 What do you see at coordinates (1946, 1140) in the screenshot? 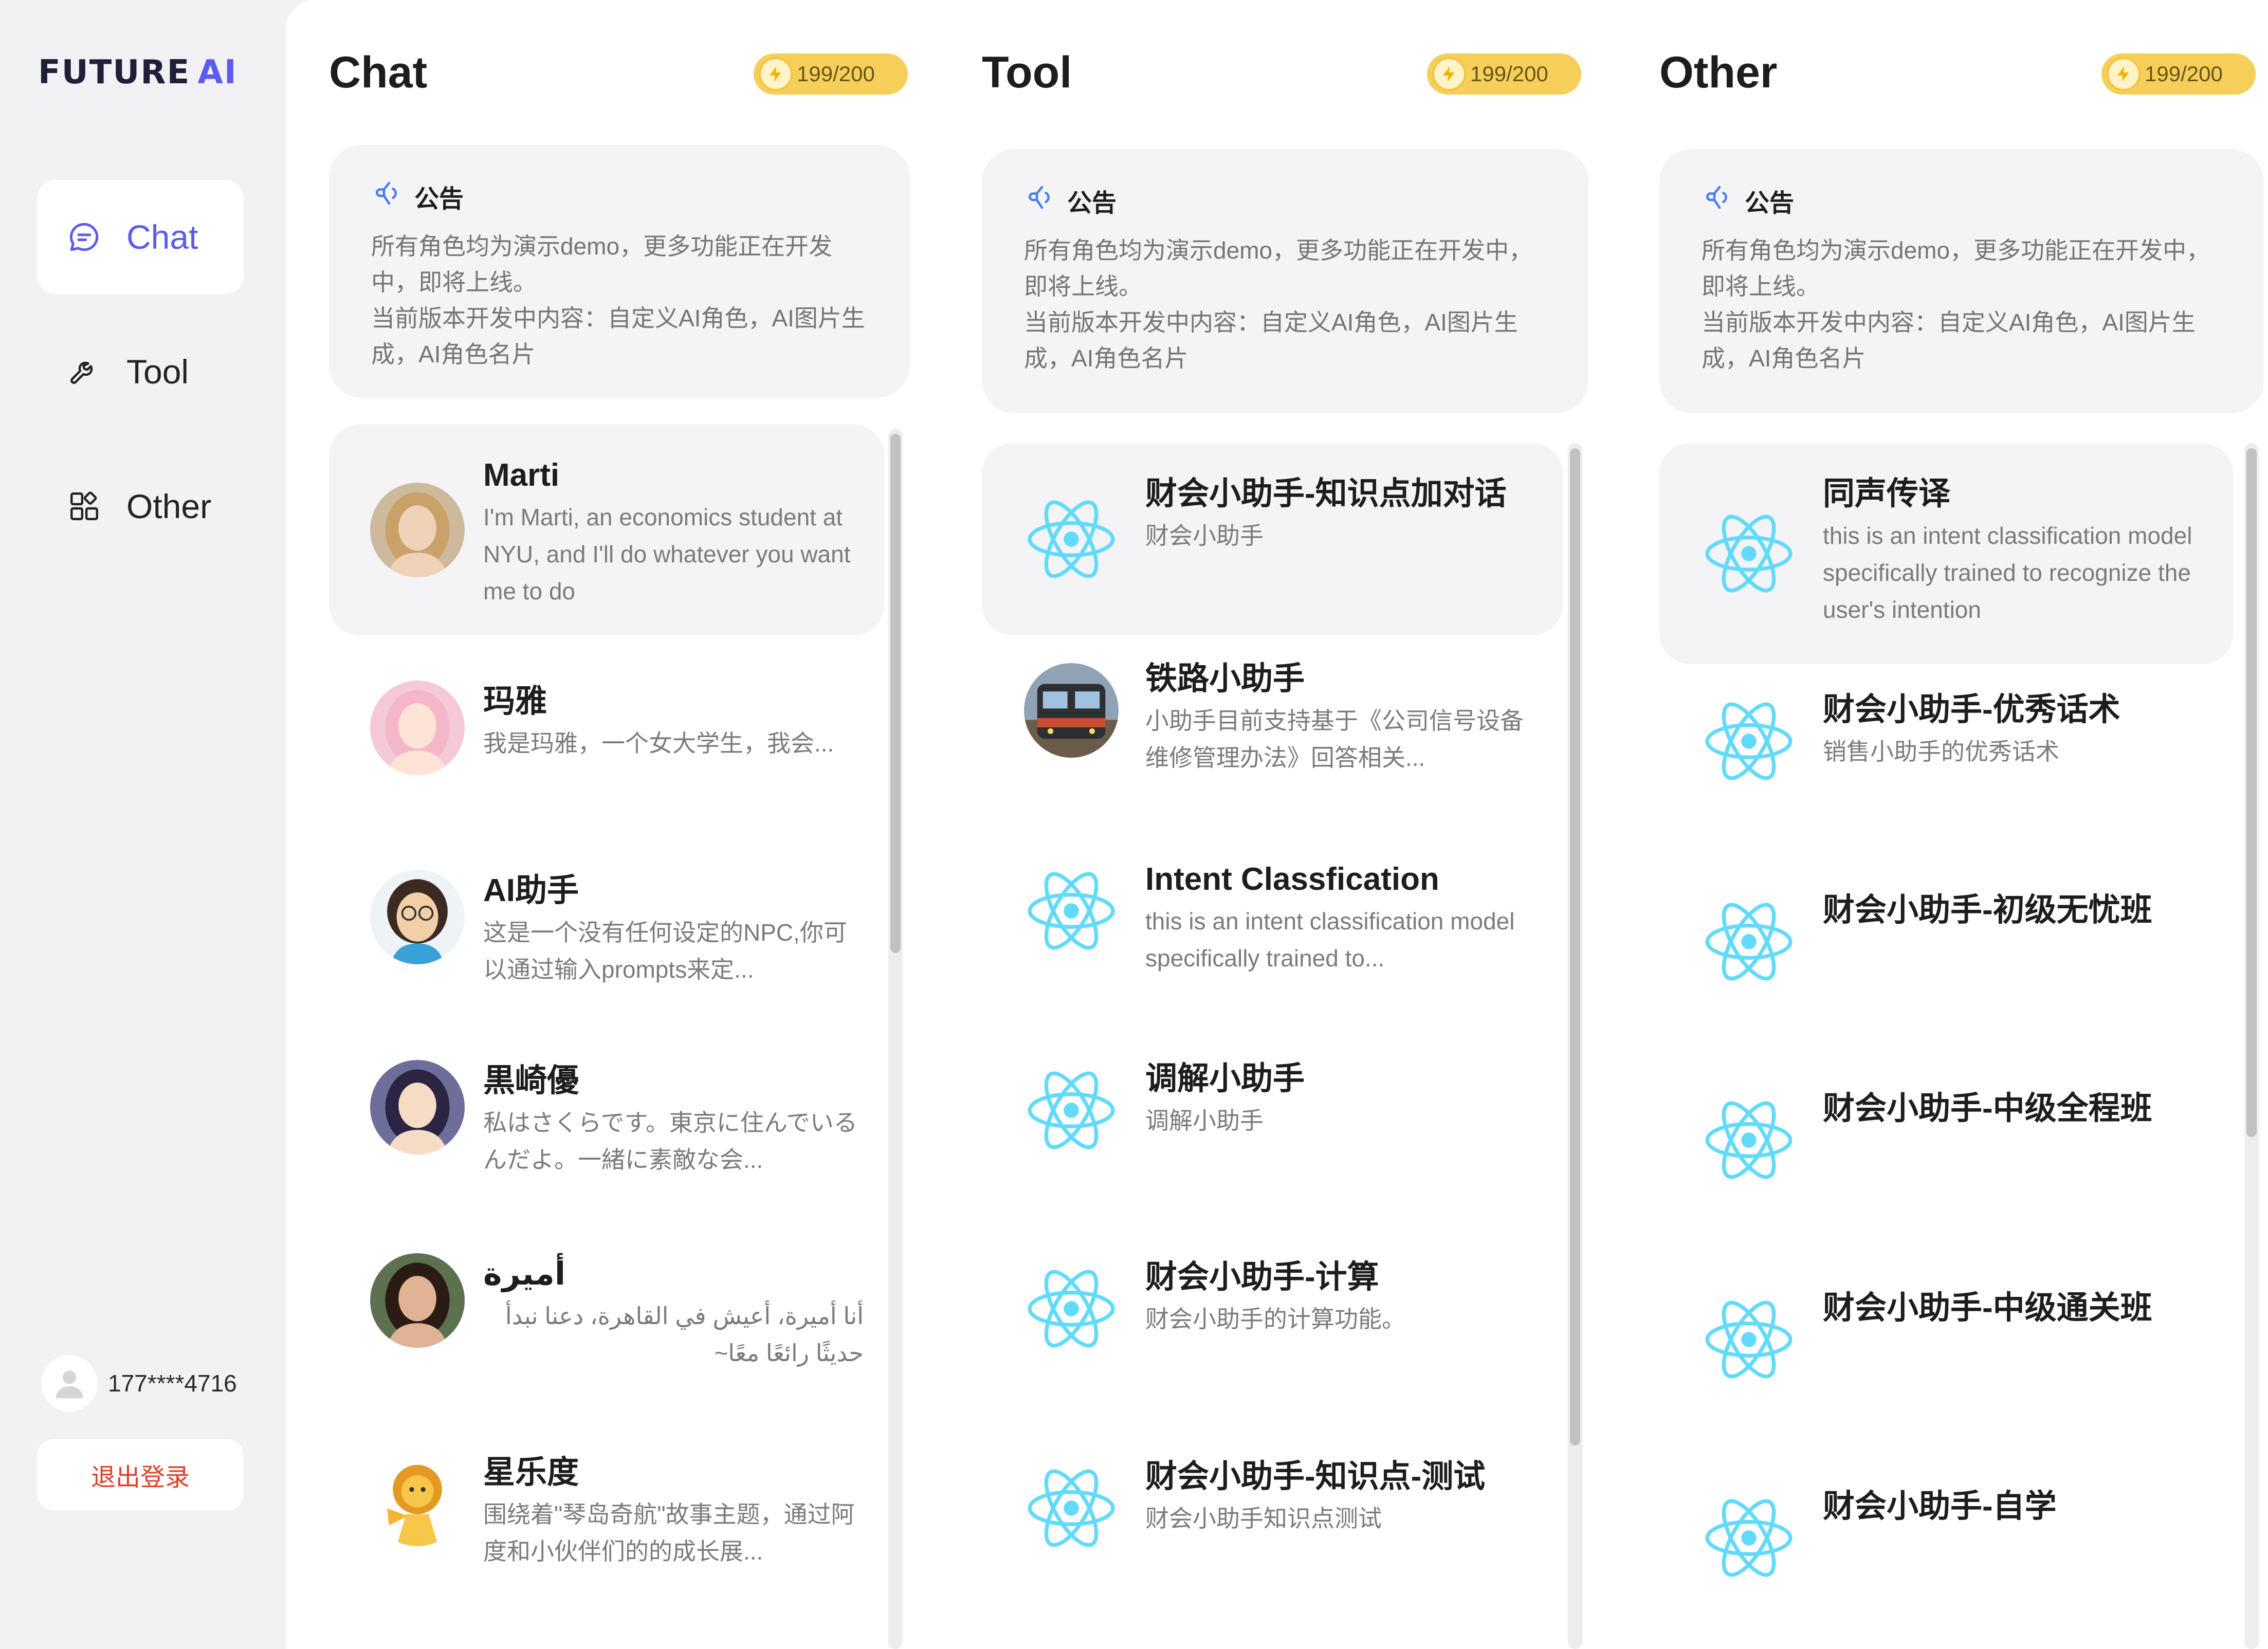
I see `list-item: 财会小助手-中级全程班` at bounding box center [1946, 1140].